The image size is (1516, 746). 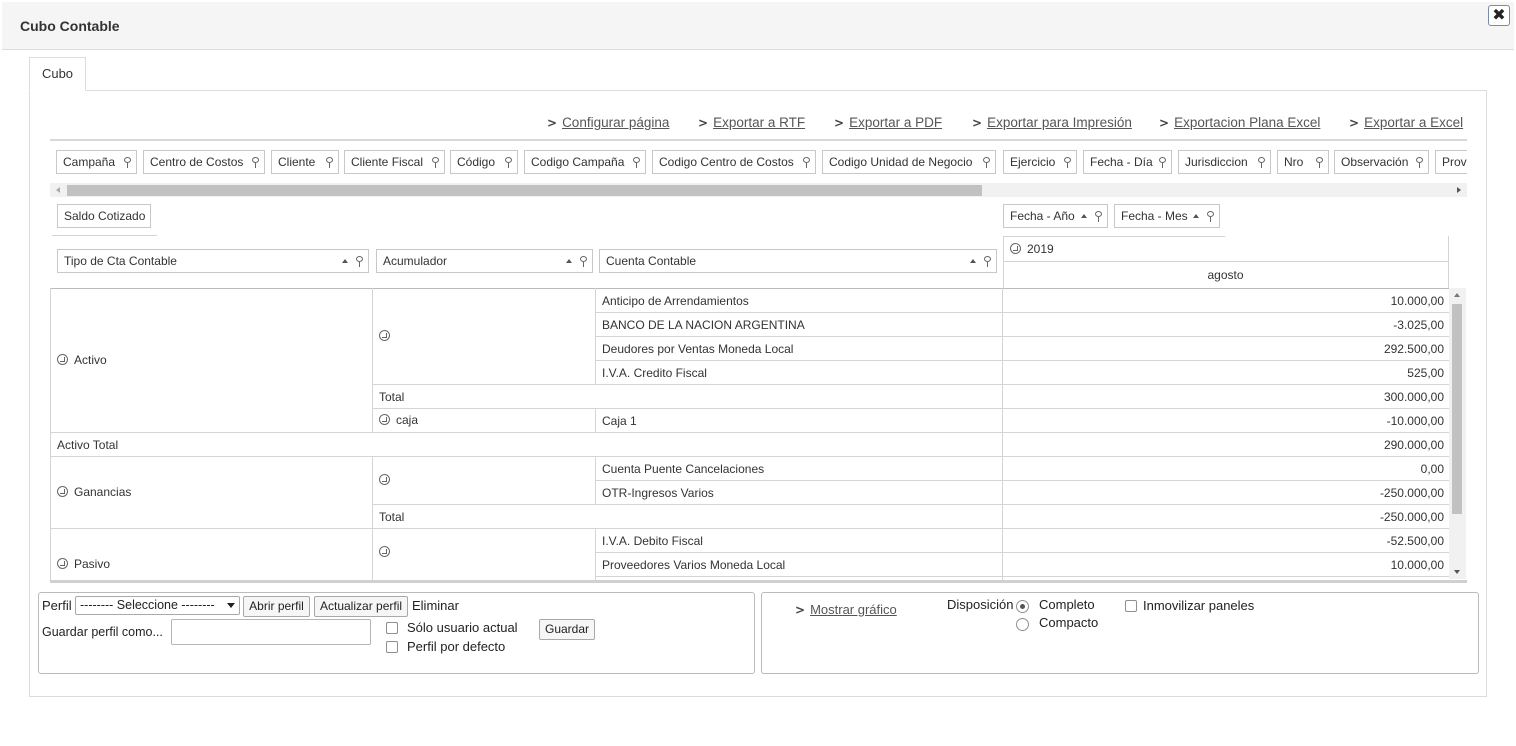 What do you see at coordinates (1499, 15) in the screenshot?
I see `close-icon: ✖` at bounding box center [1499, 15].